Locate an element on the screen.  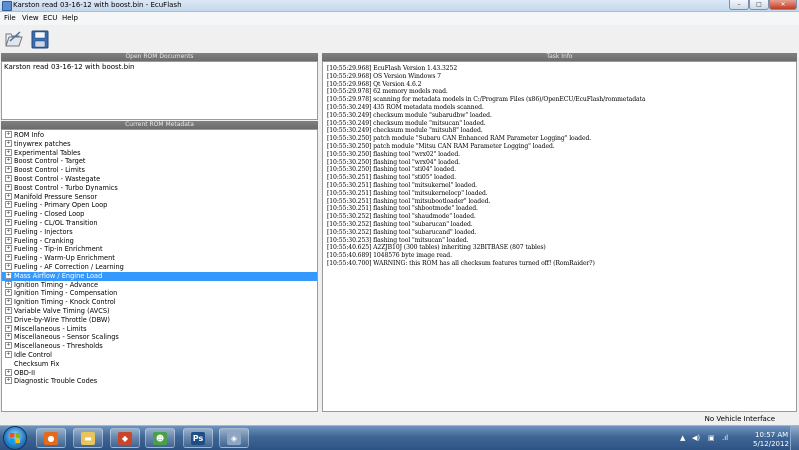
taskbar-app-button: ▬ is located at coordinates (88, 438).